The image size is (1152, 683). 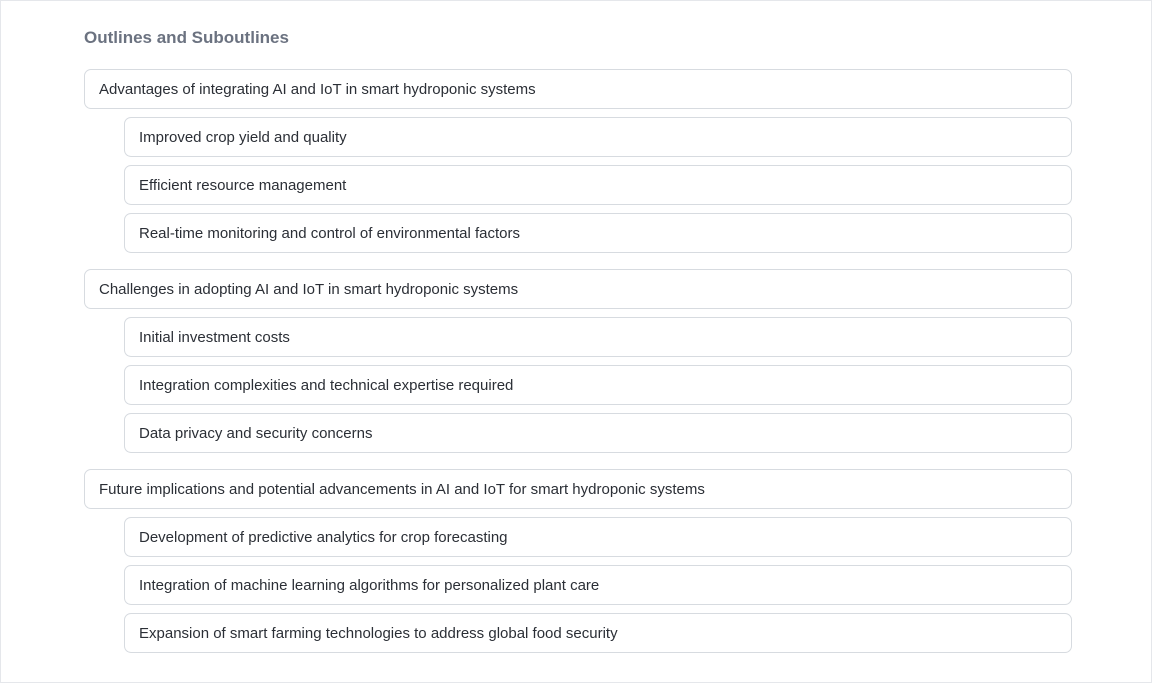 What do you see at coordinates (598, 433) in the screenshot?
I see `suboutline-item: Data privacy and security concerns` at bounding box center [598, 433].